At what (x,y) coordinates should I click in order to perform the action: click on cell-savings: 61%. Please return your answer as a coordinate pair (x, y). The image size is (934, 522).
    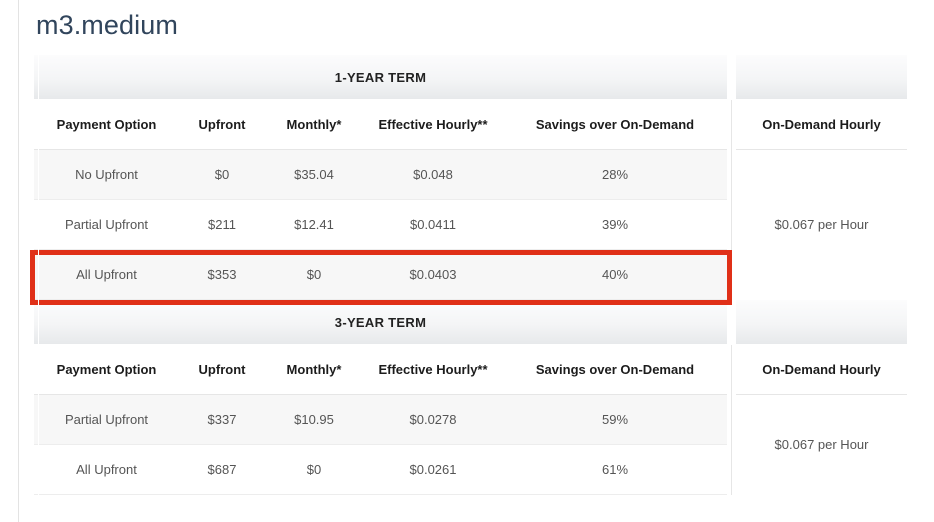
    Looking at the image, I should click on (615, 469).